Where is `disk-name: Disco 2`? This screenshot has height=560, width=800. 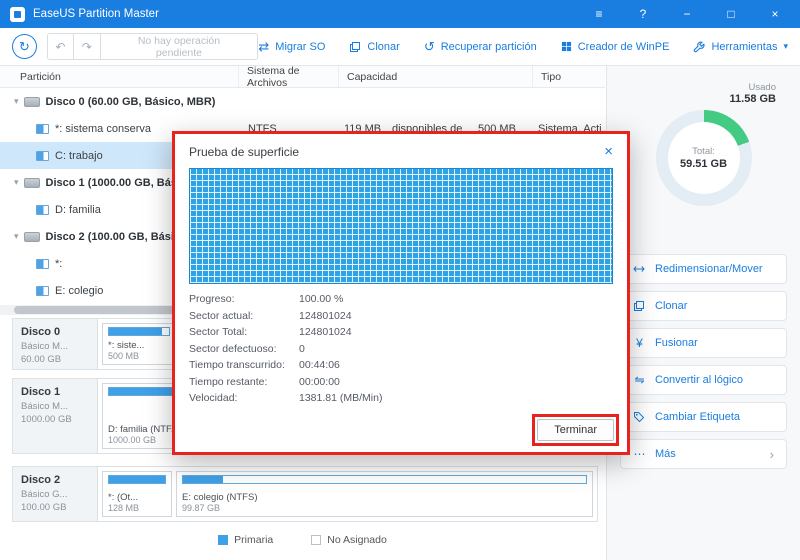 disk-name: Disco 2 is located at coordinates (41, 480).